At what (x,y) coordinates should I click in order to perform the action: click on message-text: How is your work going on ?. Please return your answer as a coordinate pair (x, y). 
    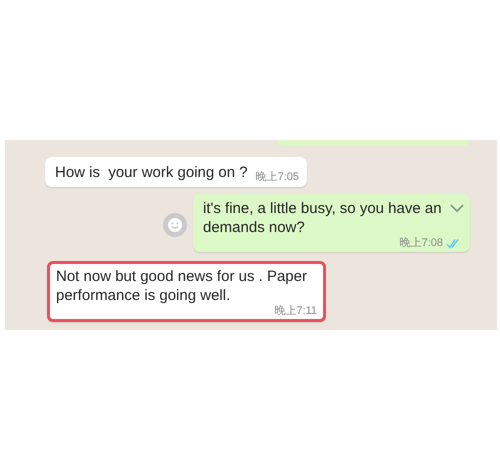
    Looking at the image, I should click on (151, 172).